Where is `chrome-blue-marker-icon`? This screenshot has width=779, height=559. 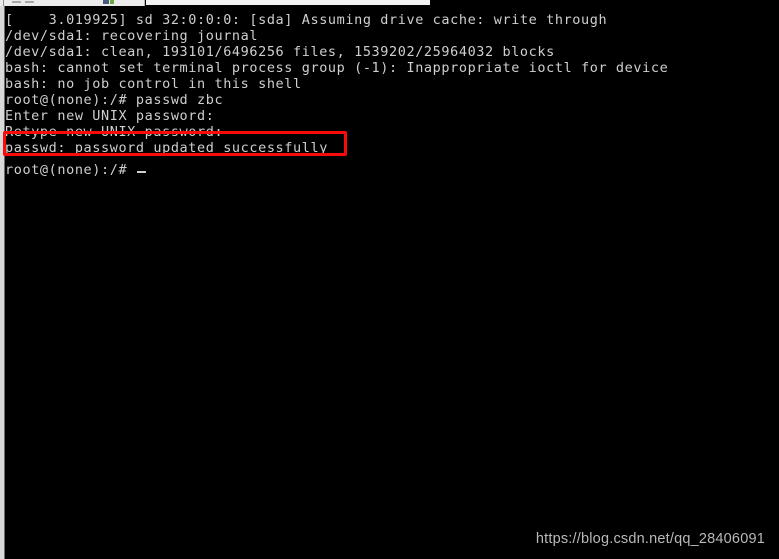 chrome-blue-marker-icon is located at coordinates (106, 2).